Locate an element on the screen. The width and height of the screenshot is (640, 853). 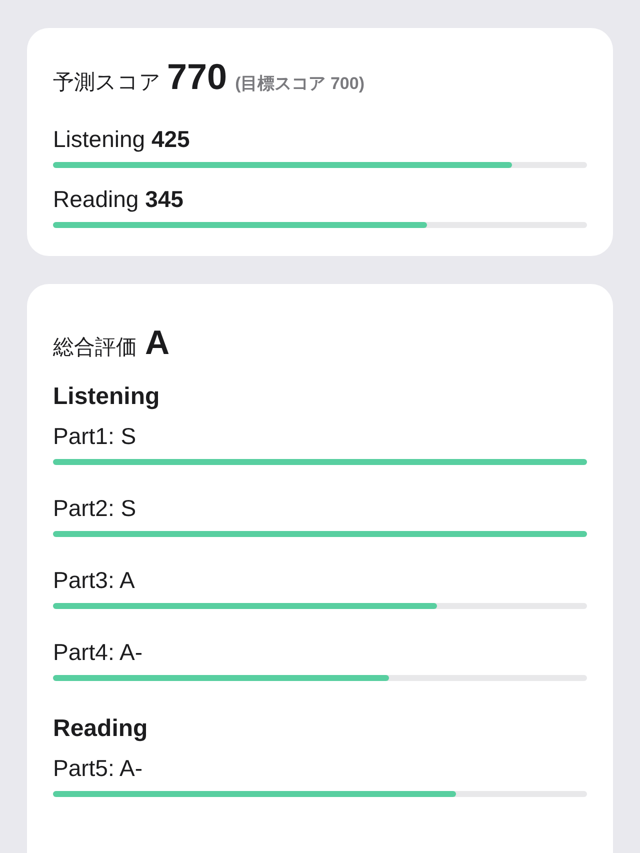
evaluation-label: 総合評価 is located at coordinates (95, 348).